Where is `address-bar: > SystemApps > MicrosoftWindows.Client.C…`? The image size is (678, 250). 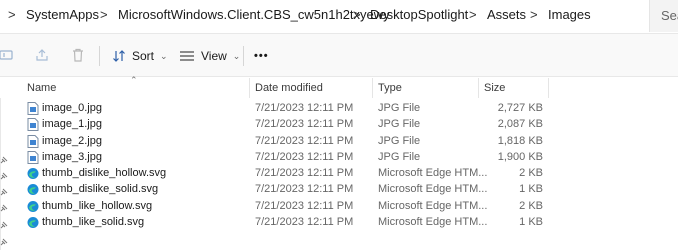
address-bar: > SystemApps > MicrosoftWindows.Client.C… is located at coordinates (339, 16).